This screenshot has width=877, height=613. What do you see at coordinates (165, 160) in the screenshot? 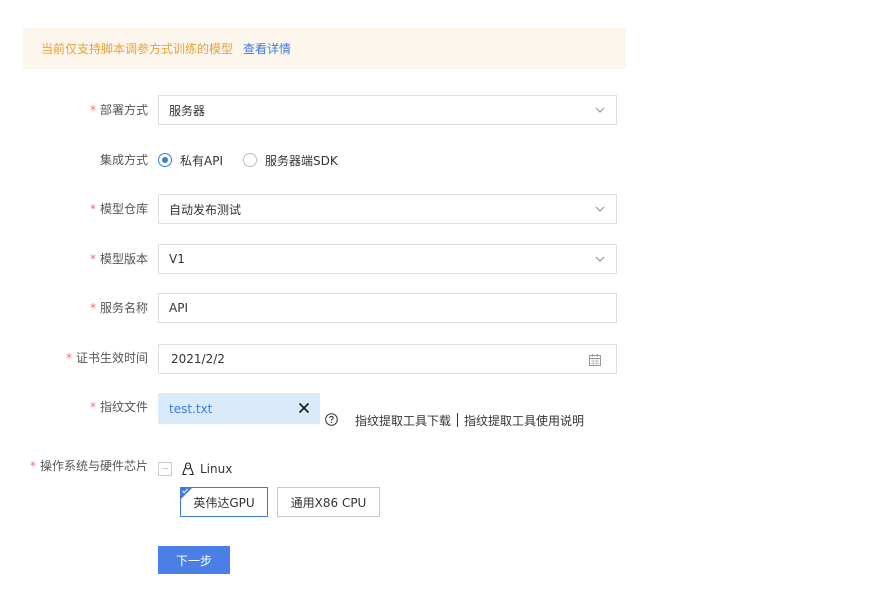
I see `radio-checked-icon` at bounding box center [165, 160].